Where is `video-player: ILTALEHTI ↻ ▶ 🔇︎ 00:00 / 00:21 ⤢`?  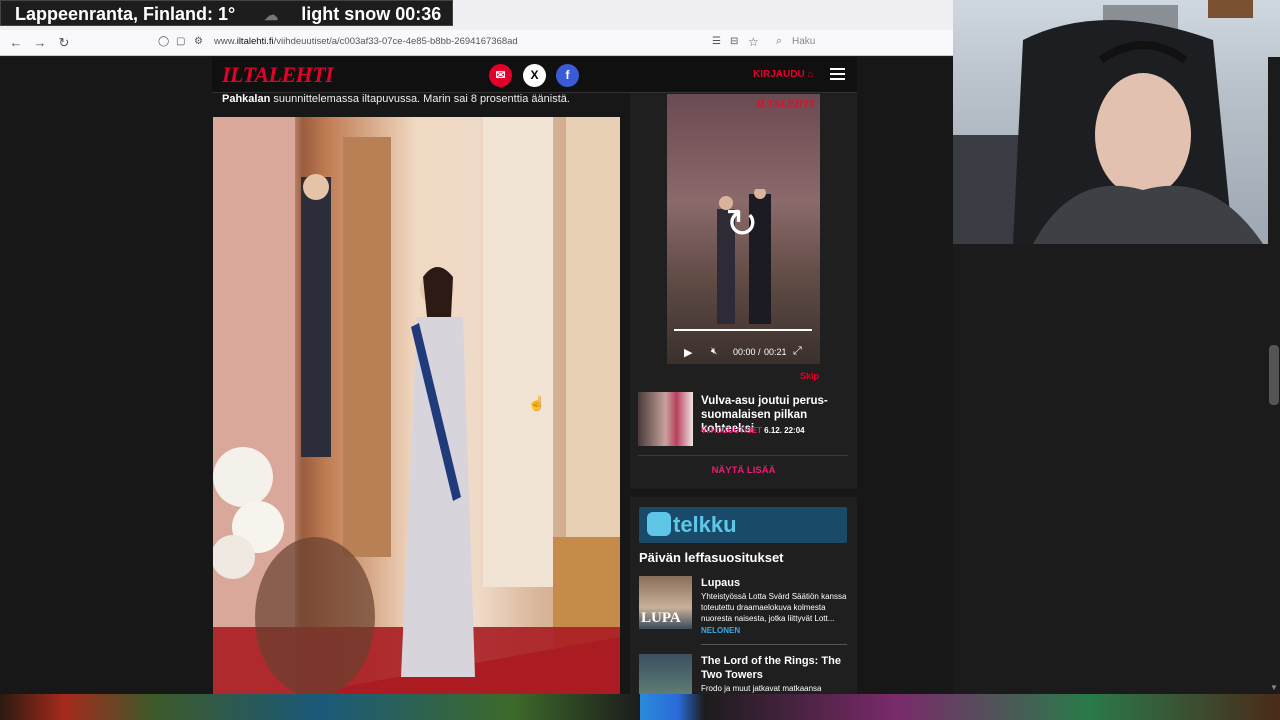 video-player: ILTALEHTI ↻ ▶ 🔇︎ 00:00 / 00:21 ⤢ is located at coordinates (743, 229).